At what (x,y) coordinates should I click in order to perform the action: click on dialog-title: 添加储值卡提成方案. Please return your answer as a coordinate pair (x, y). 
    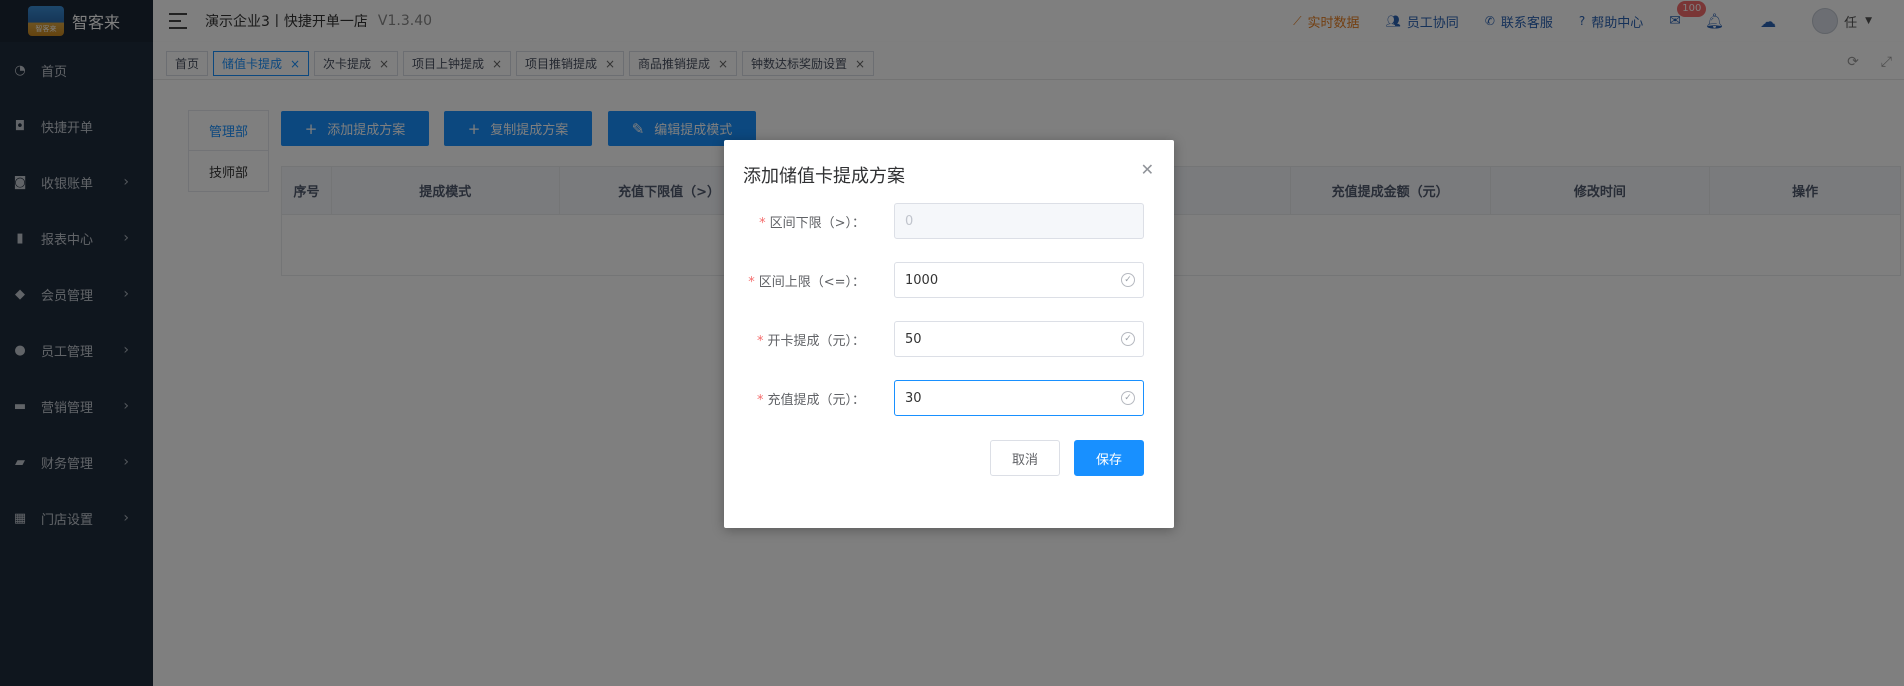
    Looking at the image, I should click on (824, 176).